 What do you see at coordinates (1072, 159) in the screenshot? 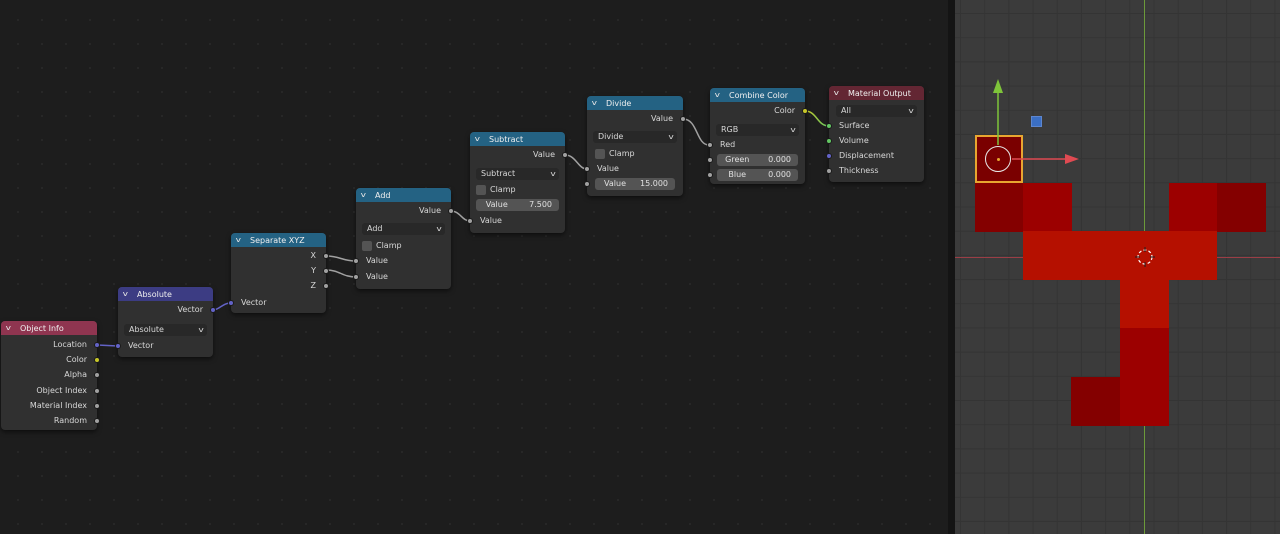
I see `gizmo-x-arrowhead` at bounding box center [1072, 159].